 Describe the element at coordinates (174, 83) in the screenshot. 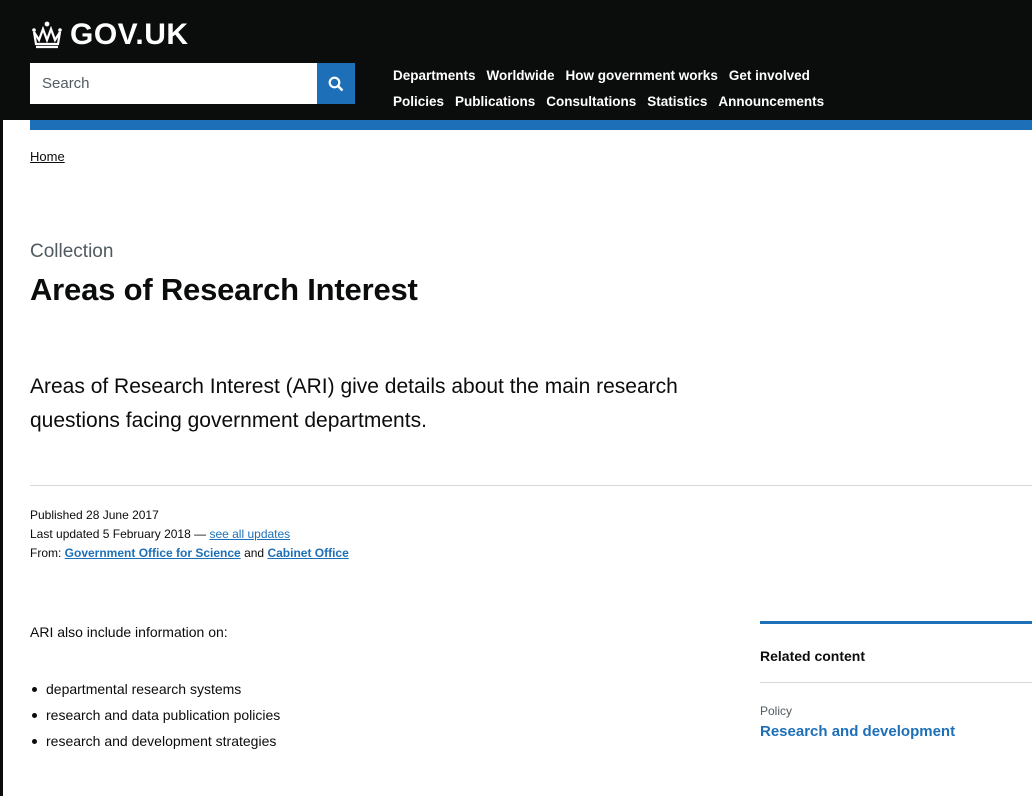

I see `search-input` at that location.